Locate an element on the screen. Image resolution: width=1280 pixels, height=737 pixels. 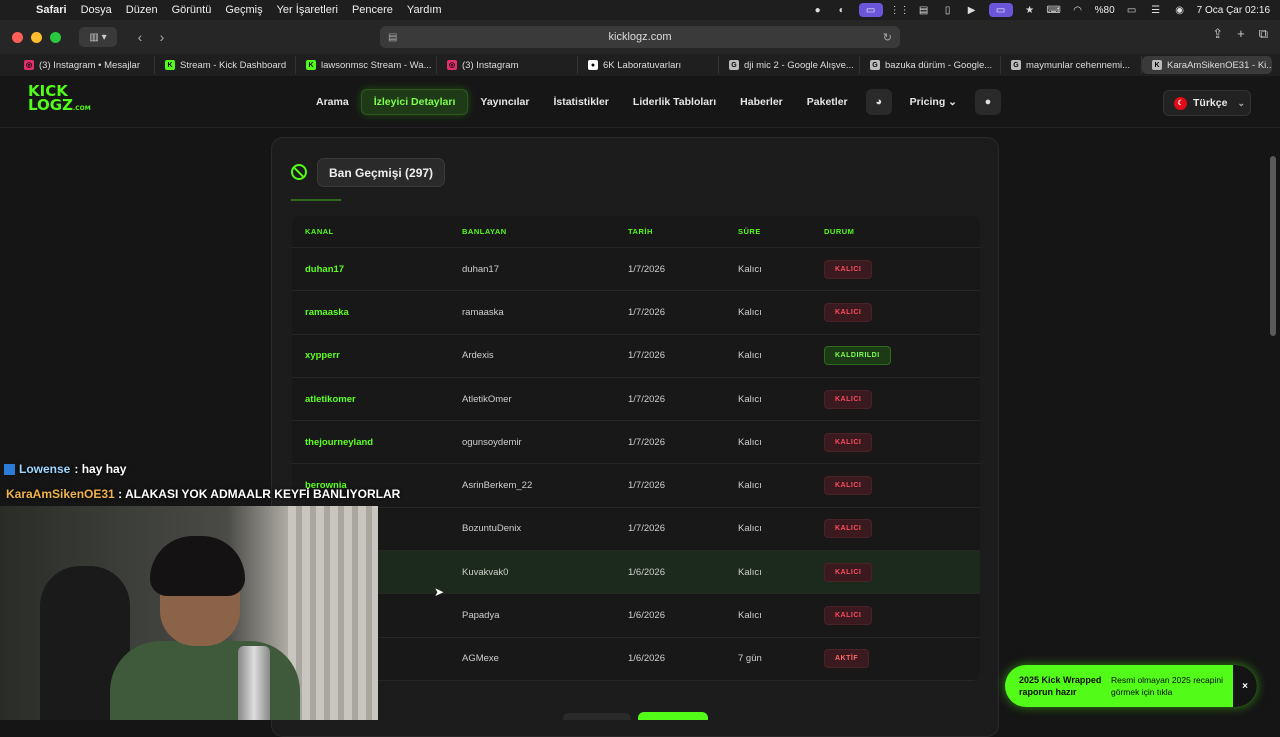
banned-by-cell: BozuntuDenix is located at coordinates (492, 529).